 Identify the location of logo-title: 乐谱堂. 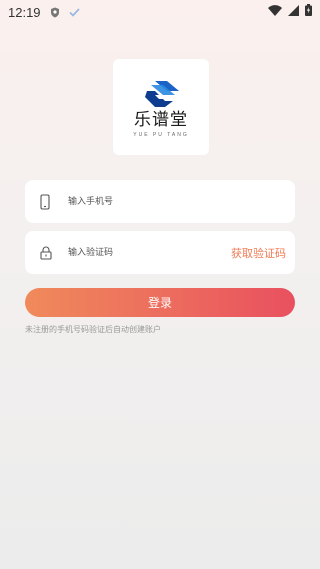
(161, 120).